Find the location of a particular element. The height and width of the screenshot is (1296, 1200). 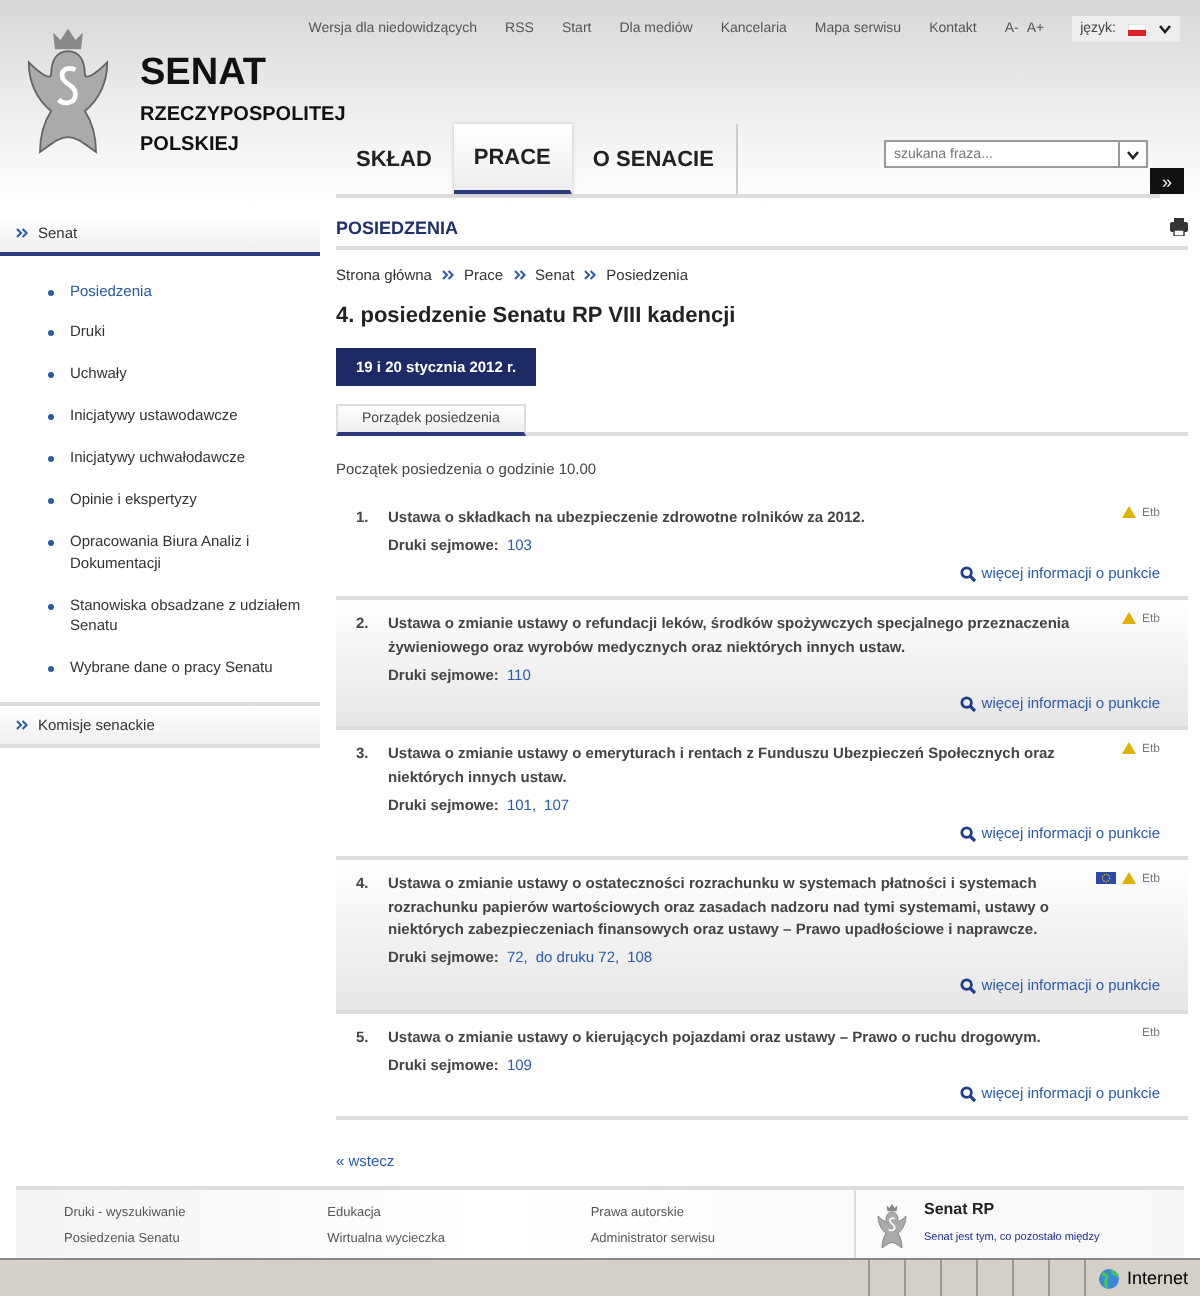

logo-subtitle: POLSKIEJ is located at coordinates (190, 145).